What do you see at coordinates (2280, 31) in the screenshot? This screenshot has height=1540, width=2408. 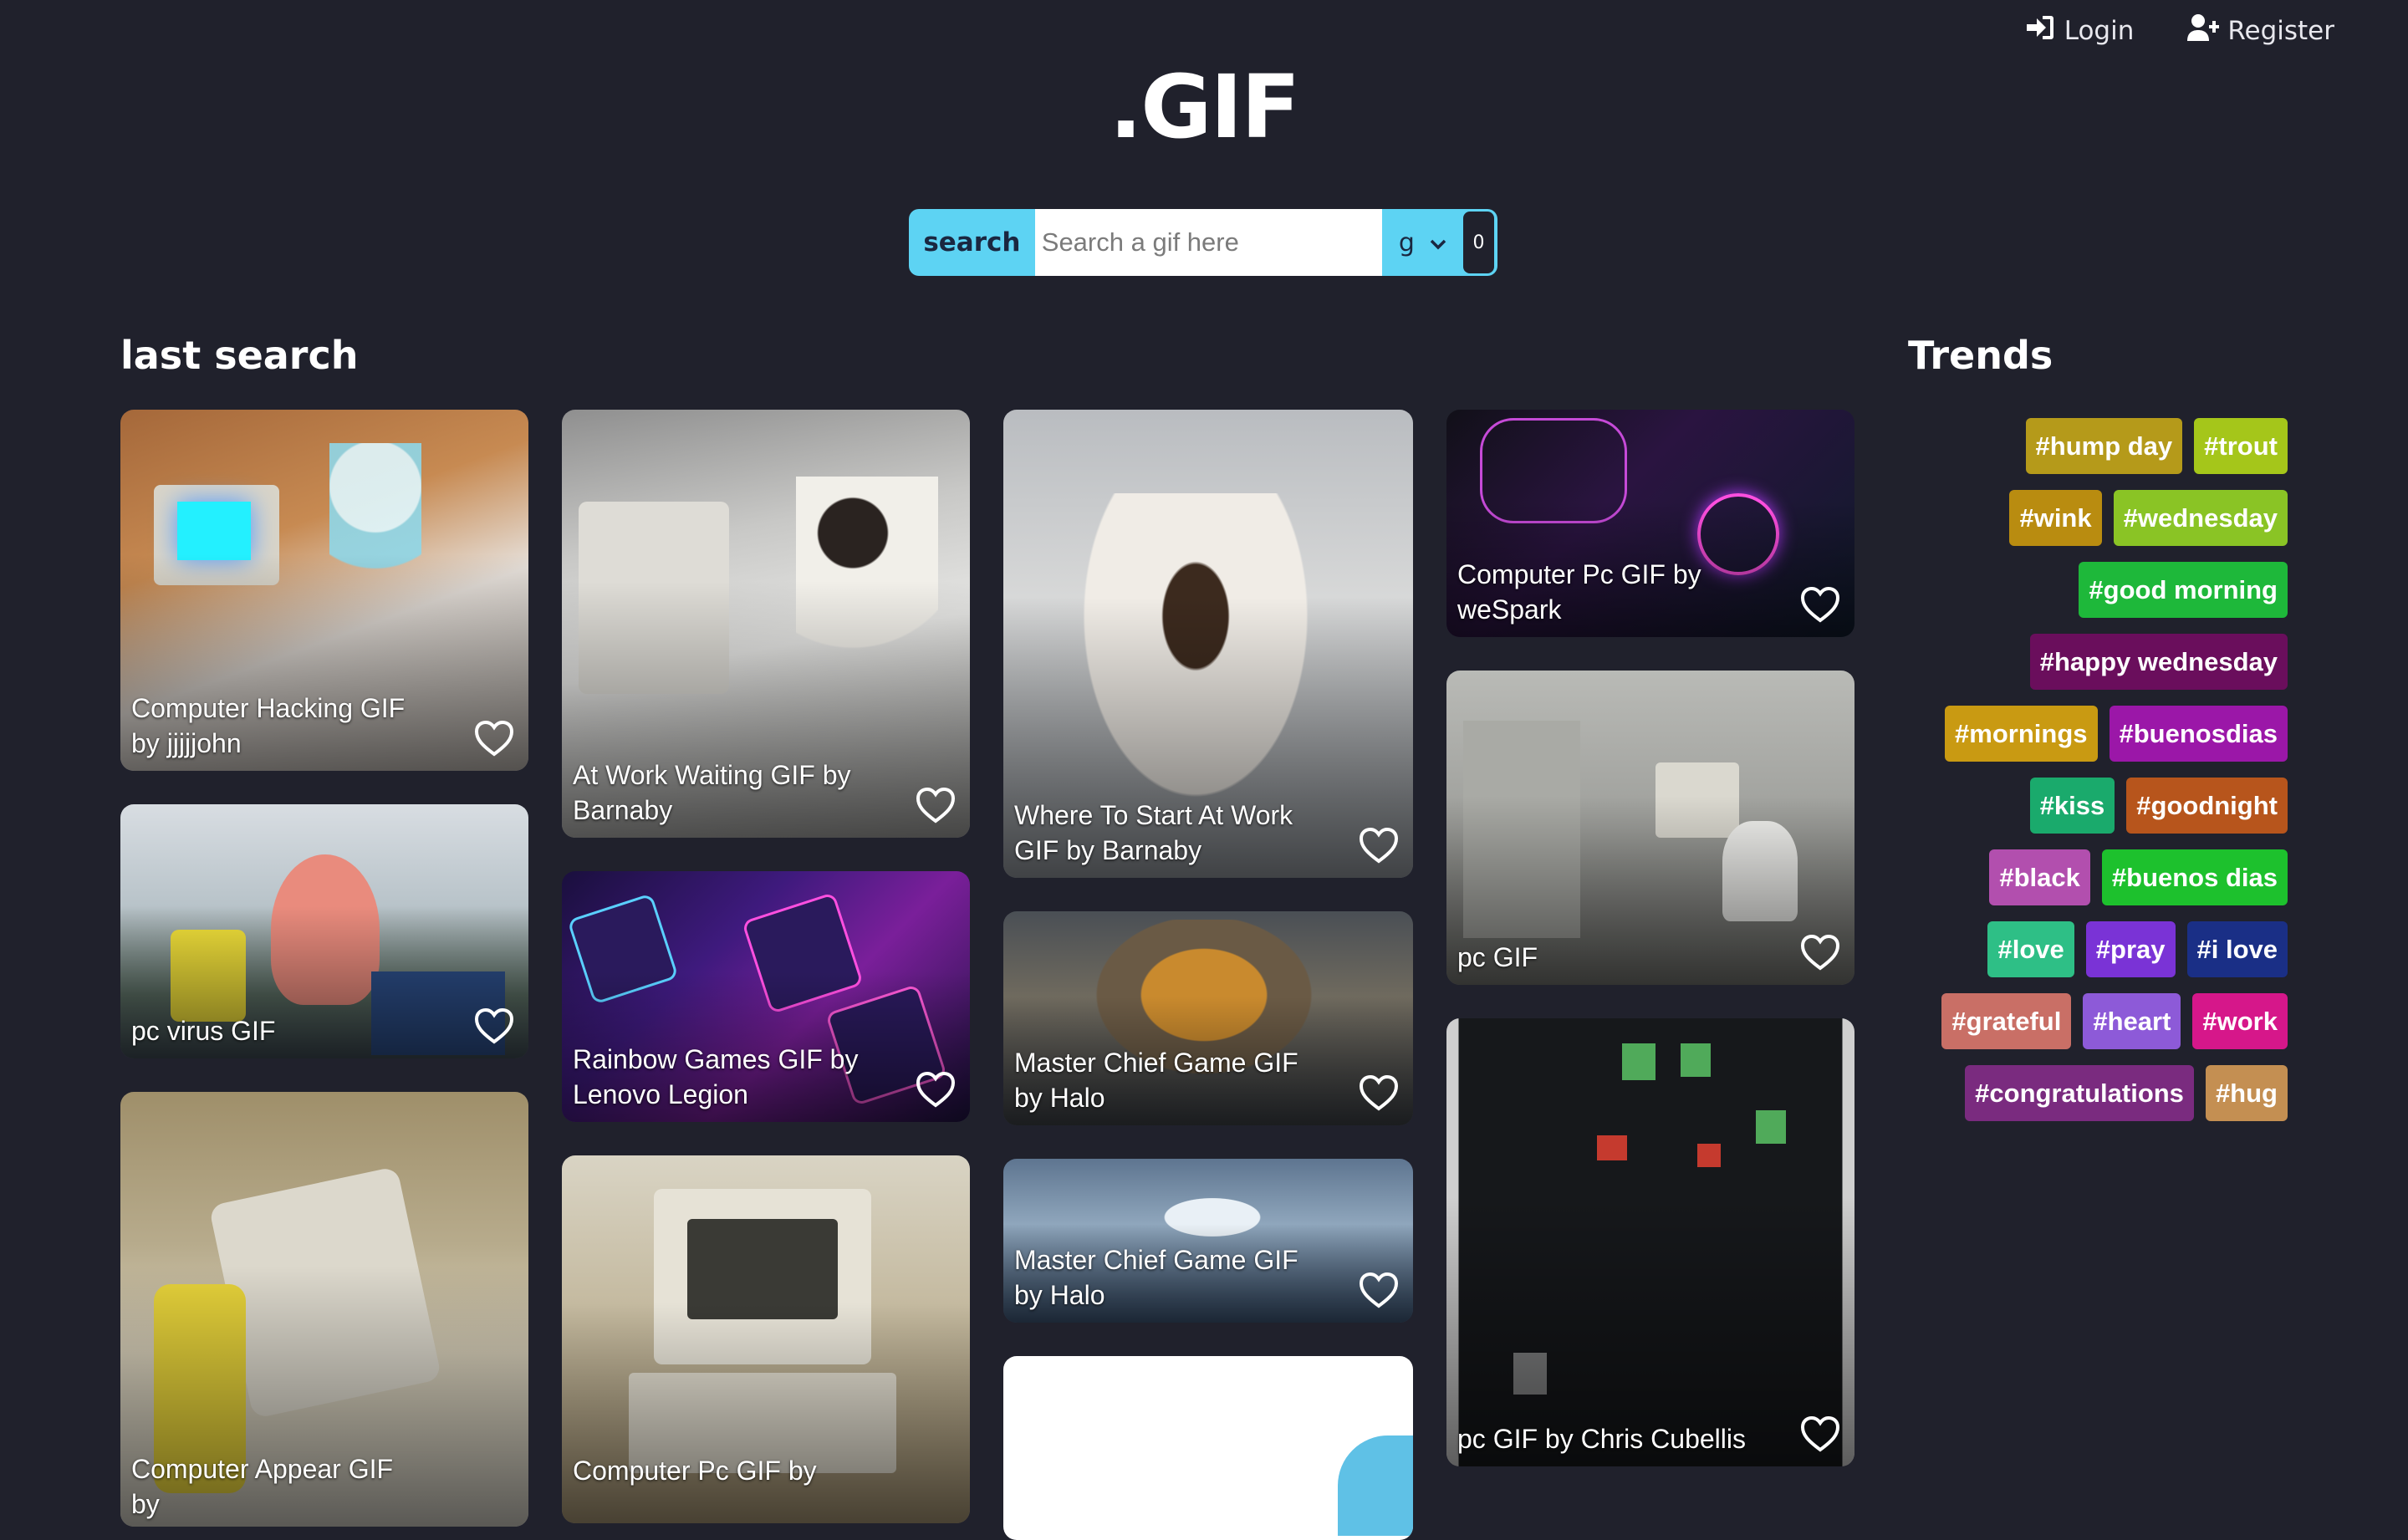 I see `register-label: Register` at bounding box center [2280, 31].